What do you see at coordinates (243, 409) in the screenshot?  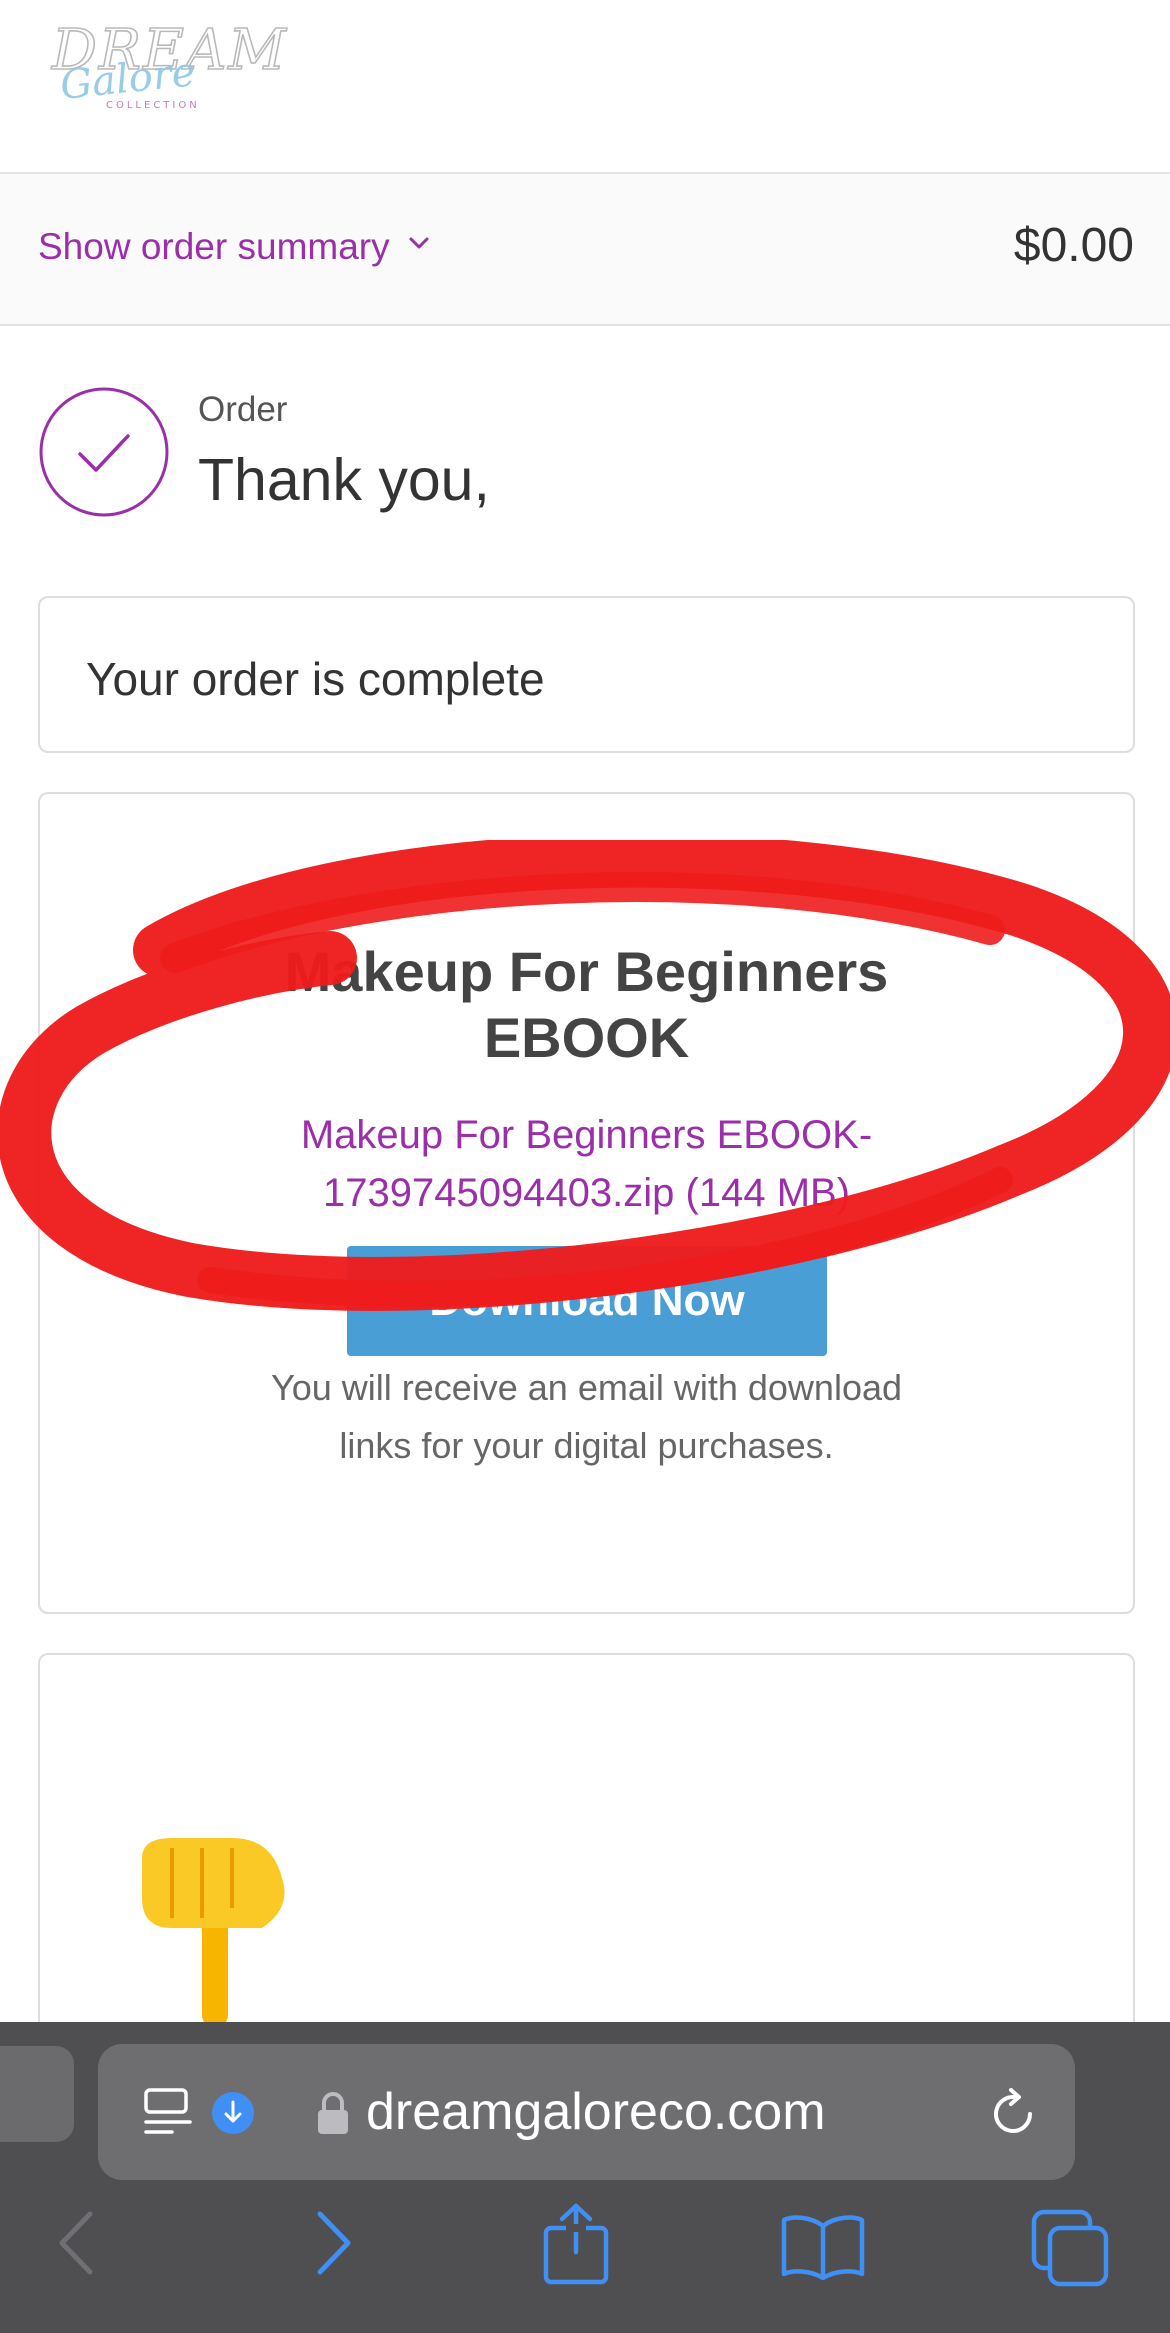 I see `order-label: Order` at bounding box center [243, 409].